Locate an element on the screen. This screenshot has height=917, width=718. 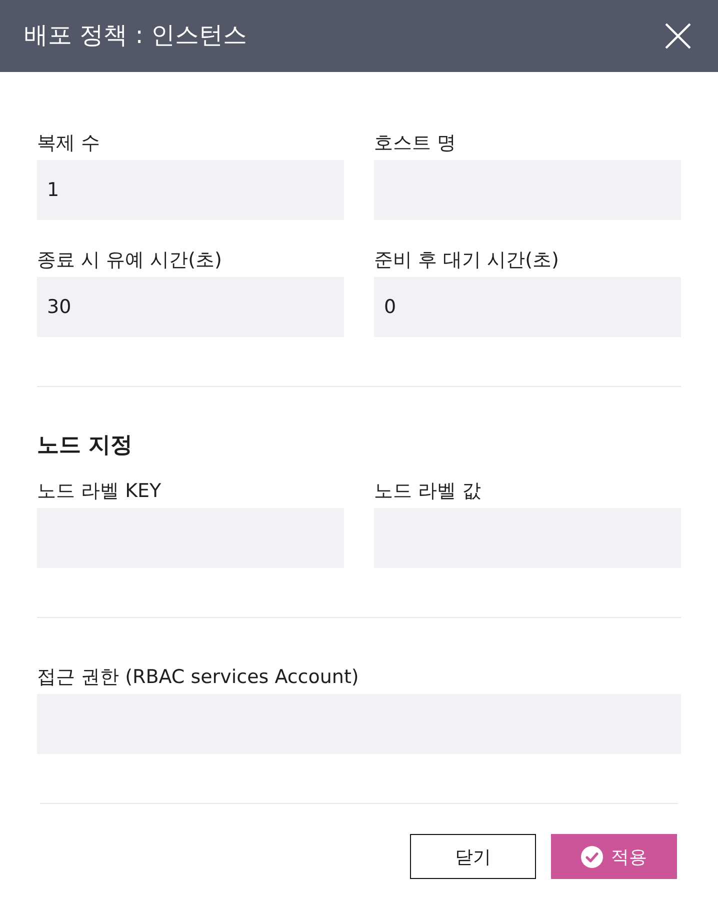
text-input-field: 0 is located at coordinates (527, 307).